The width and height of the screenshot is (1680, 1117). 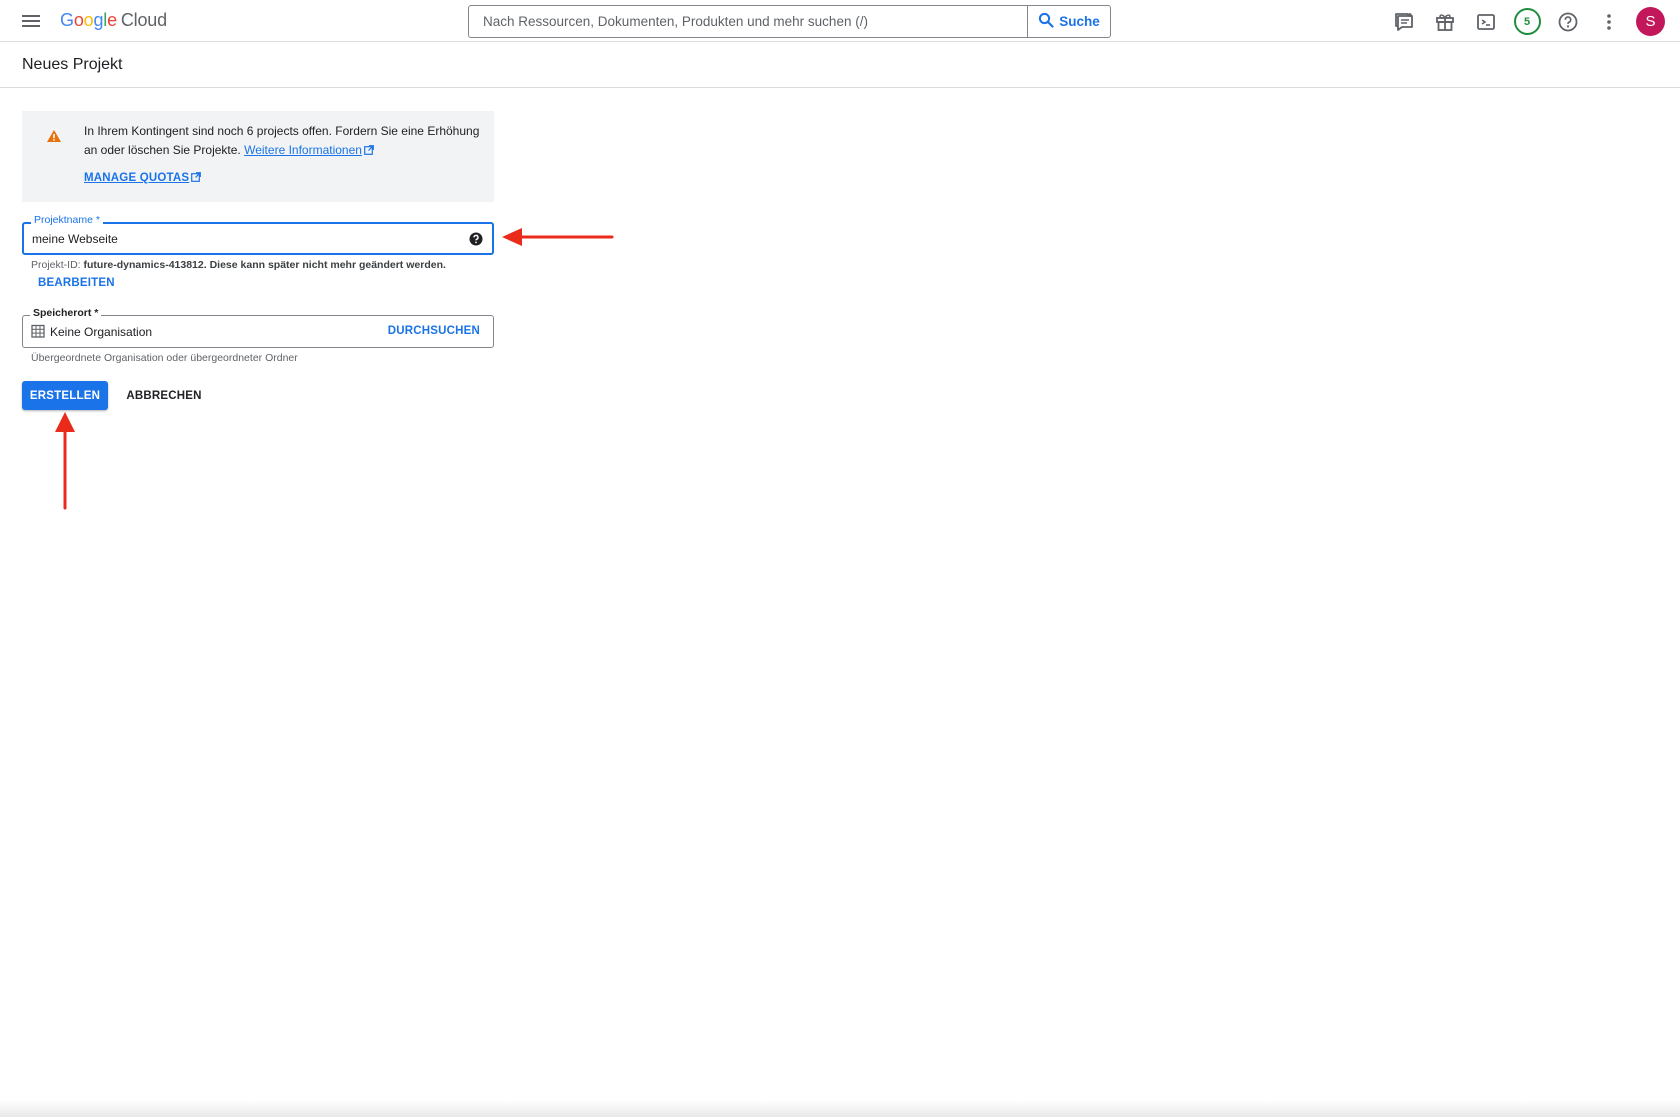 I want to click on search-icon, so click(x=1046, y=21).